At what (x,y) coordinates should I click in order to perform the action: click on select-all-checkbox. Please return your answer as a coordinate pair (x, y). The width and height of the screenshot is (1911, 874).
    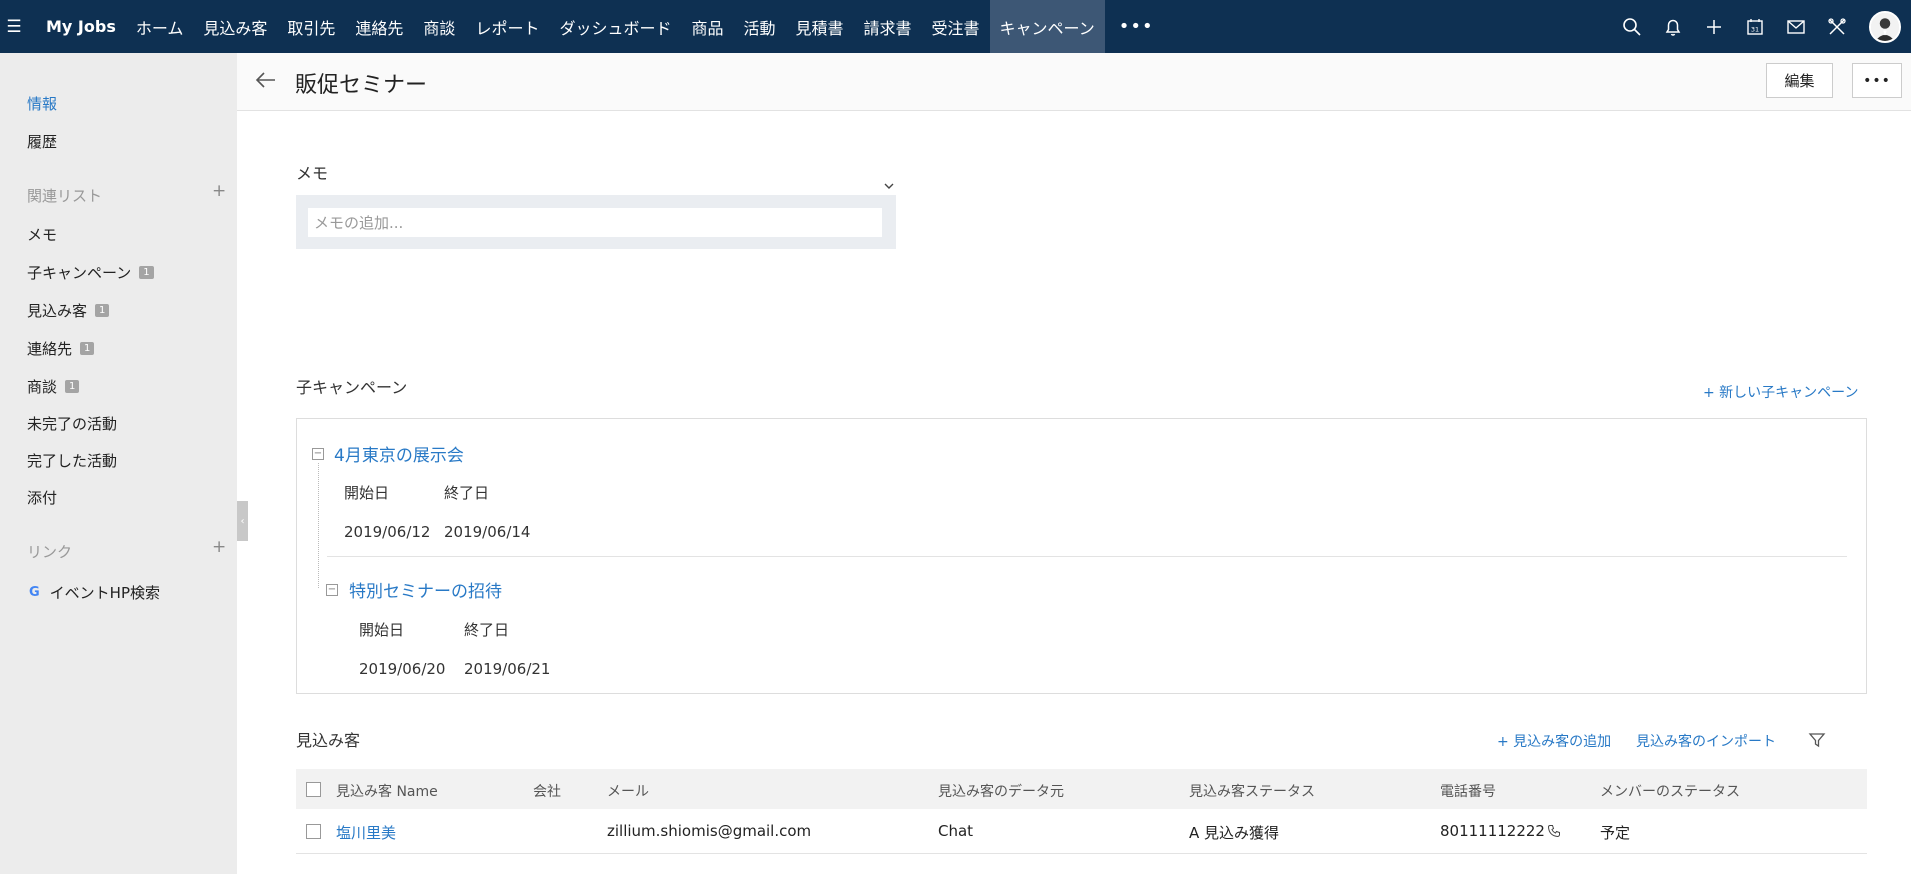
    Looking at the image, I should click on (313, 789).